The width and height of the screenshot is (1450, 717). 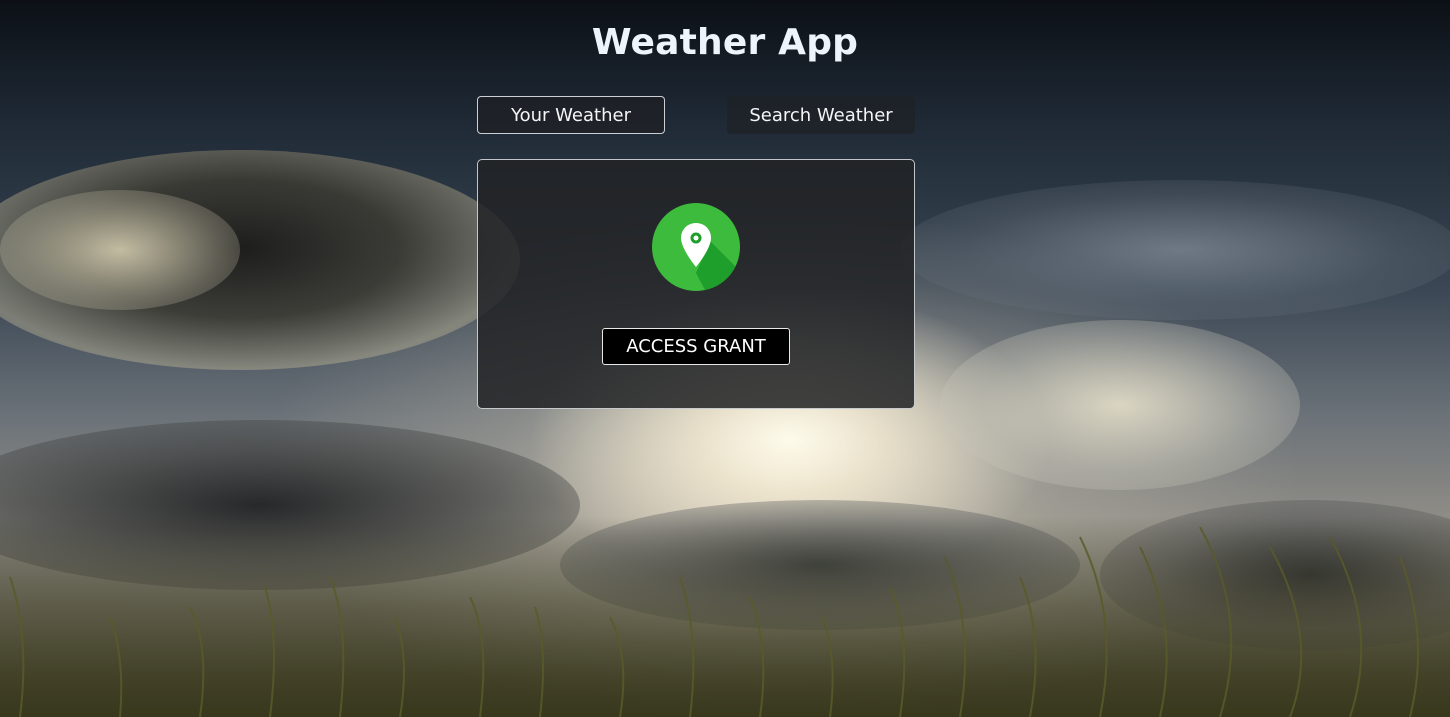 What do you see at coordinates (725, 42) in the screenshot?
I see `app-title: Weather App` at bounding box center [725, 42].